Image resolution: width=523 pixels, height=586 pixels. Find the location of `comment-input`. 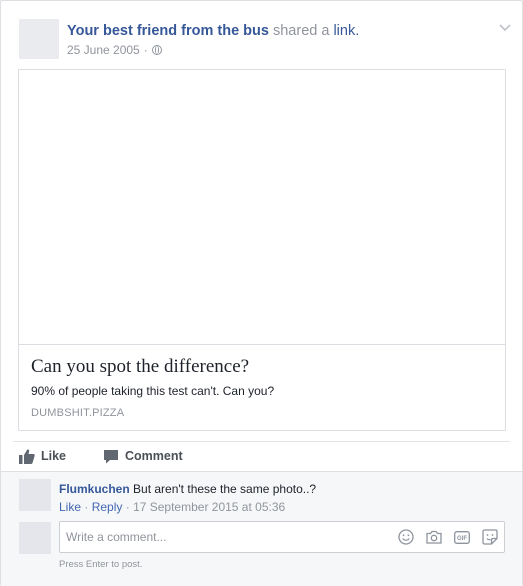

comment-input is located at coordinates (221, 537).